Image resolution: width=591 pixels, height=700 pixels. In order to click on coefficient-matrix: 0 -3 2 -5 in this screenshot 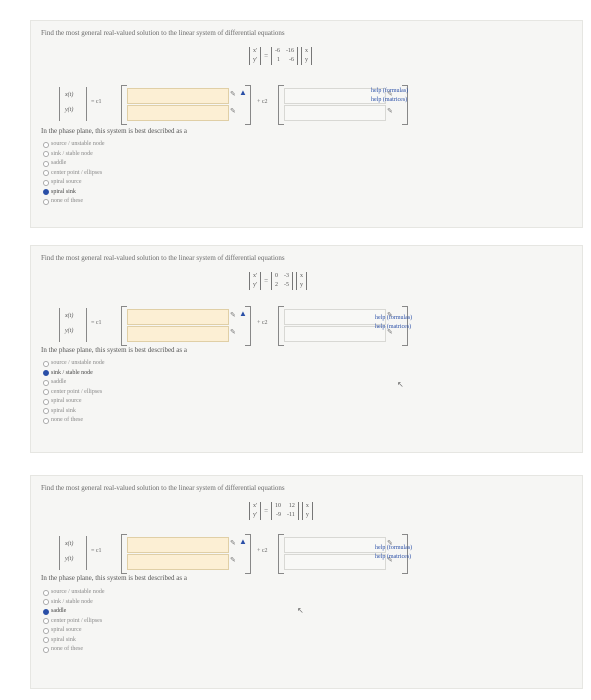, I will do `click(282, 281)`.